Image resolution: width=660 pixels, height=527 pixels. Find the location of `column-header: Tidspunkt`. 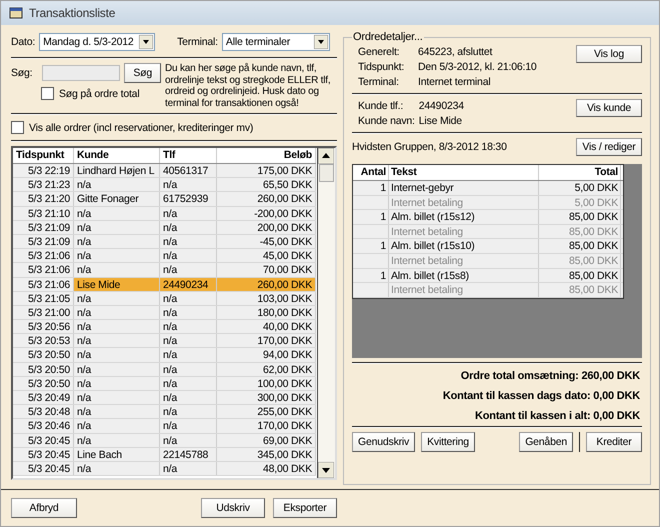

column-header: Tidspunkt is located at coordinates (43, 155).